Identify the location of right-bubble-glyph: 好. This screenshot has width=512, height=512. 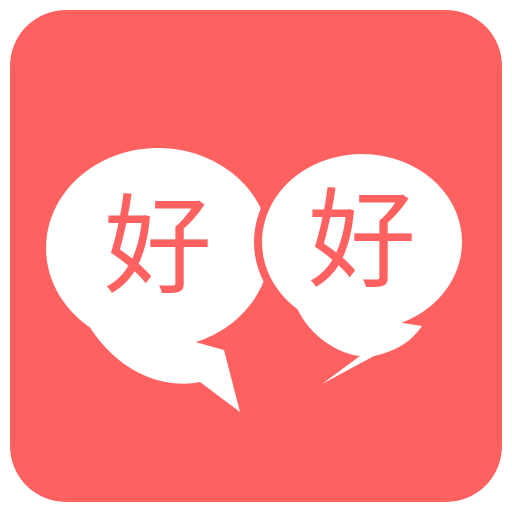
(362, 241).